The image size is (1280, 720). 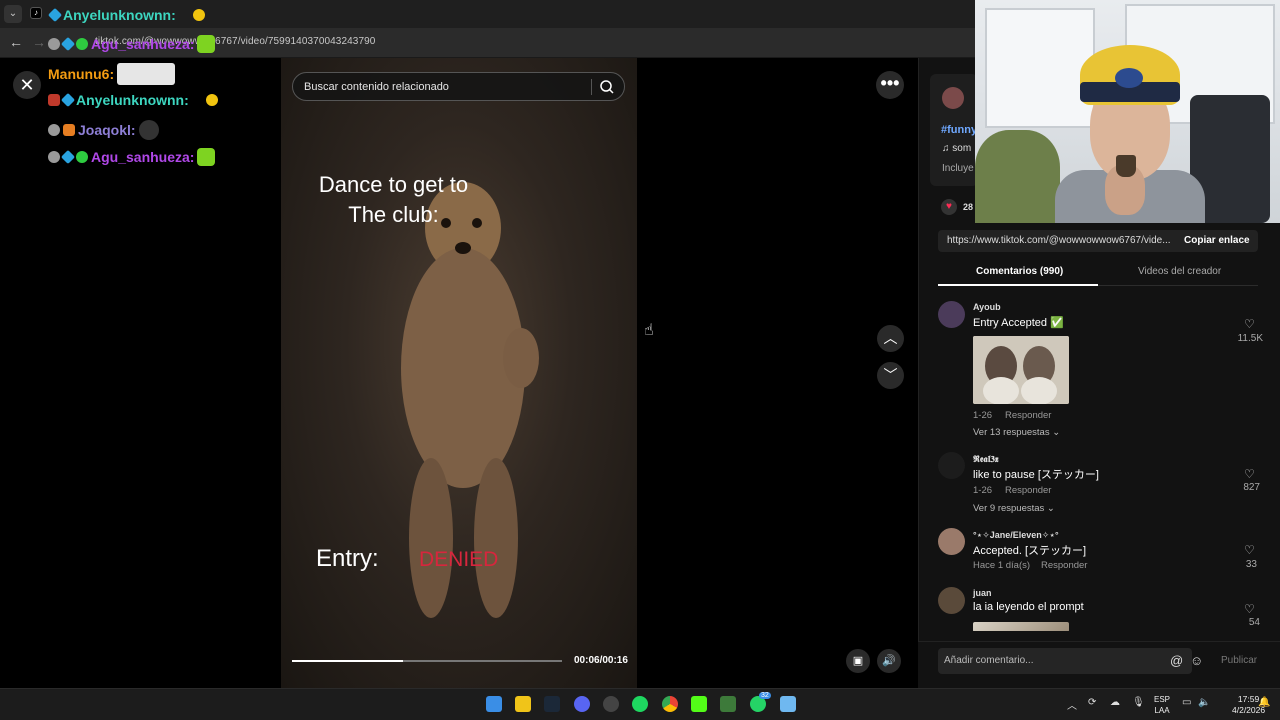 I want to click on comment-text: la ia leyendo el prompt, so click(x=1028, y=607).